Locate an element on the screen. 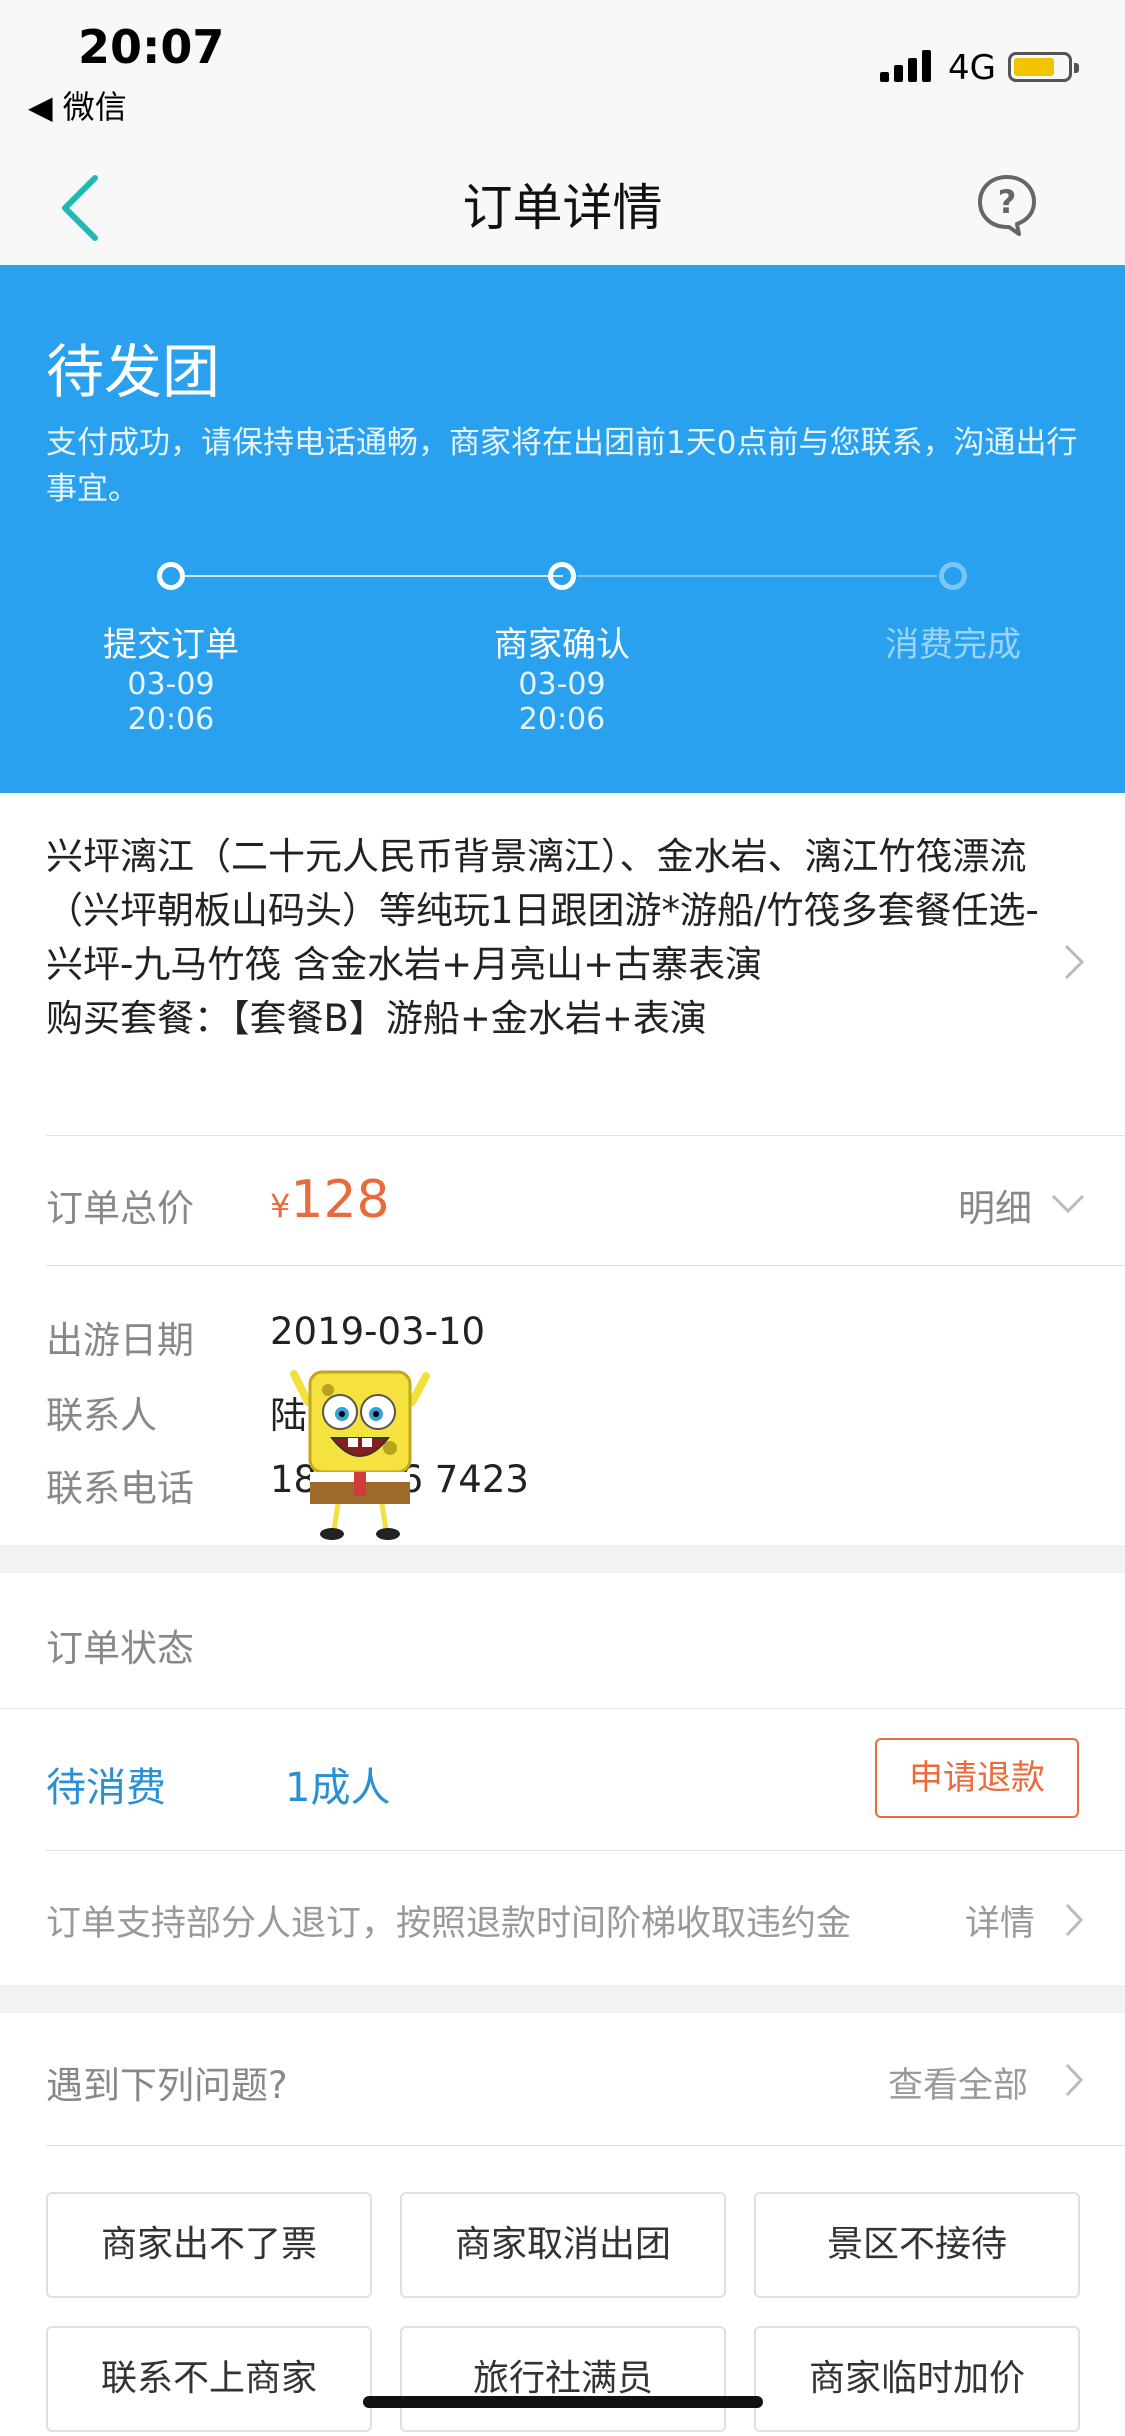 The width and height of the screenshot is (1125, 2436). hero-description: 支付成功，请保持电话通畅，商家将在出团前1天0点前与您联系，沟通出行事宜。 is located at coordinates (562, 466).